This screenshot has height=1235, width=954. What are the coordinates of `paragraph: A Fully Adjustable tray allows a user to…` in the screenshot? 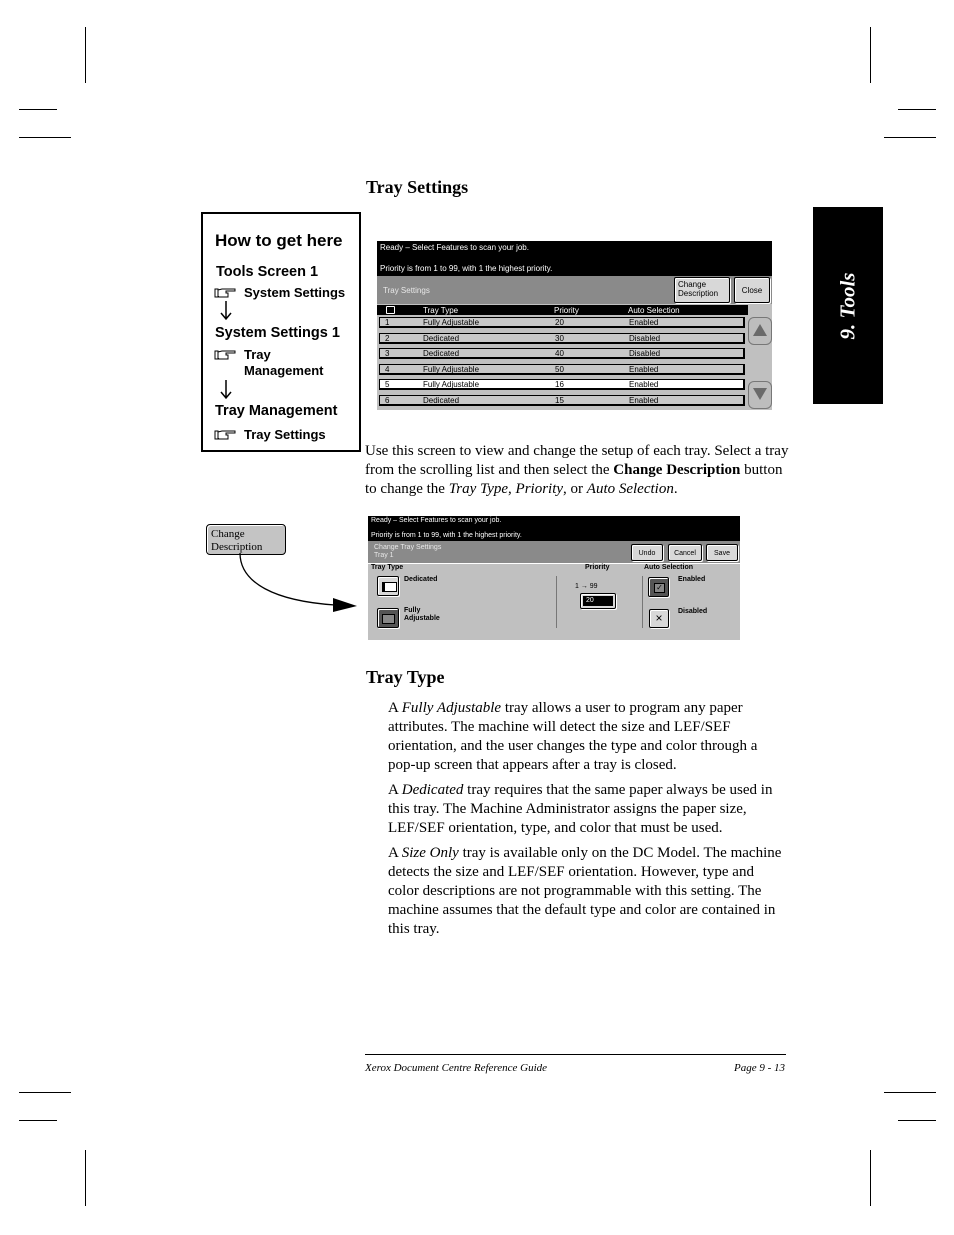 It's located at (588, 737).